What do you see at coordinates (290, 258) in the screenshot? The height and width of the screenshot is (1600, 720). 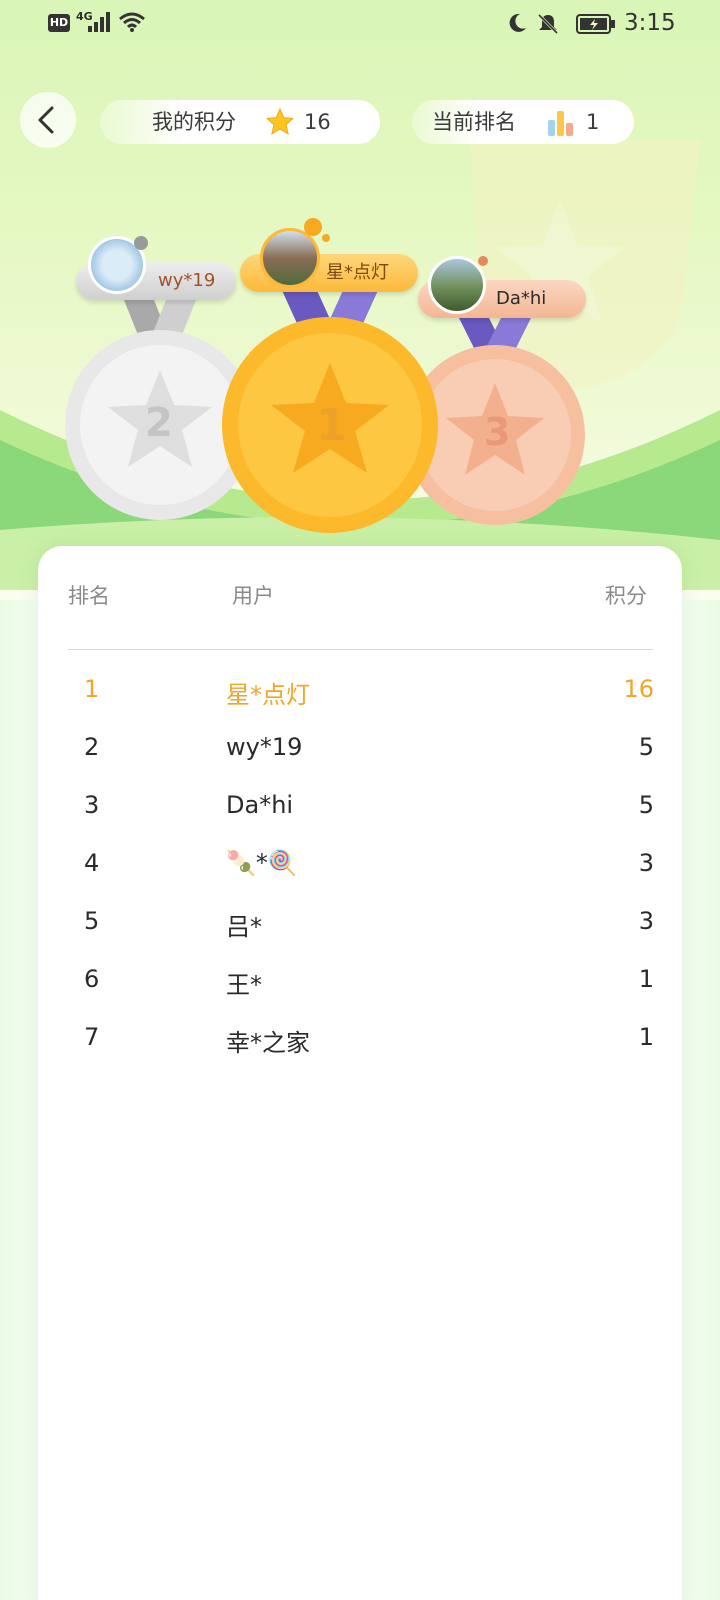 I see `first-place-avatar` at bounding box center [290, 258].